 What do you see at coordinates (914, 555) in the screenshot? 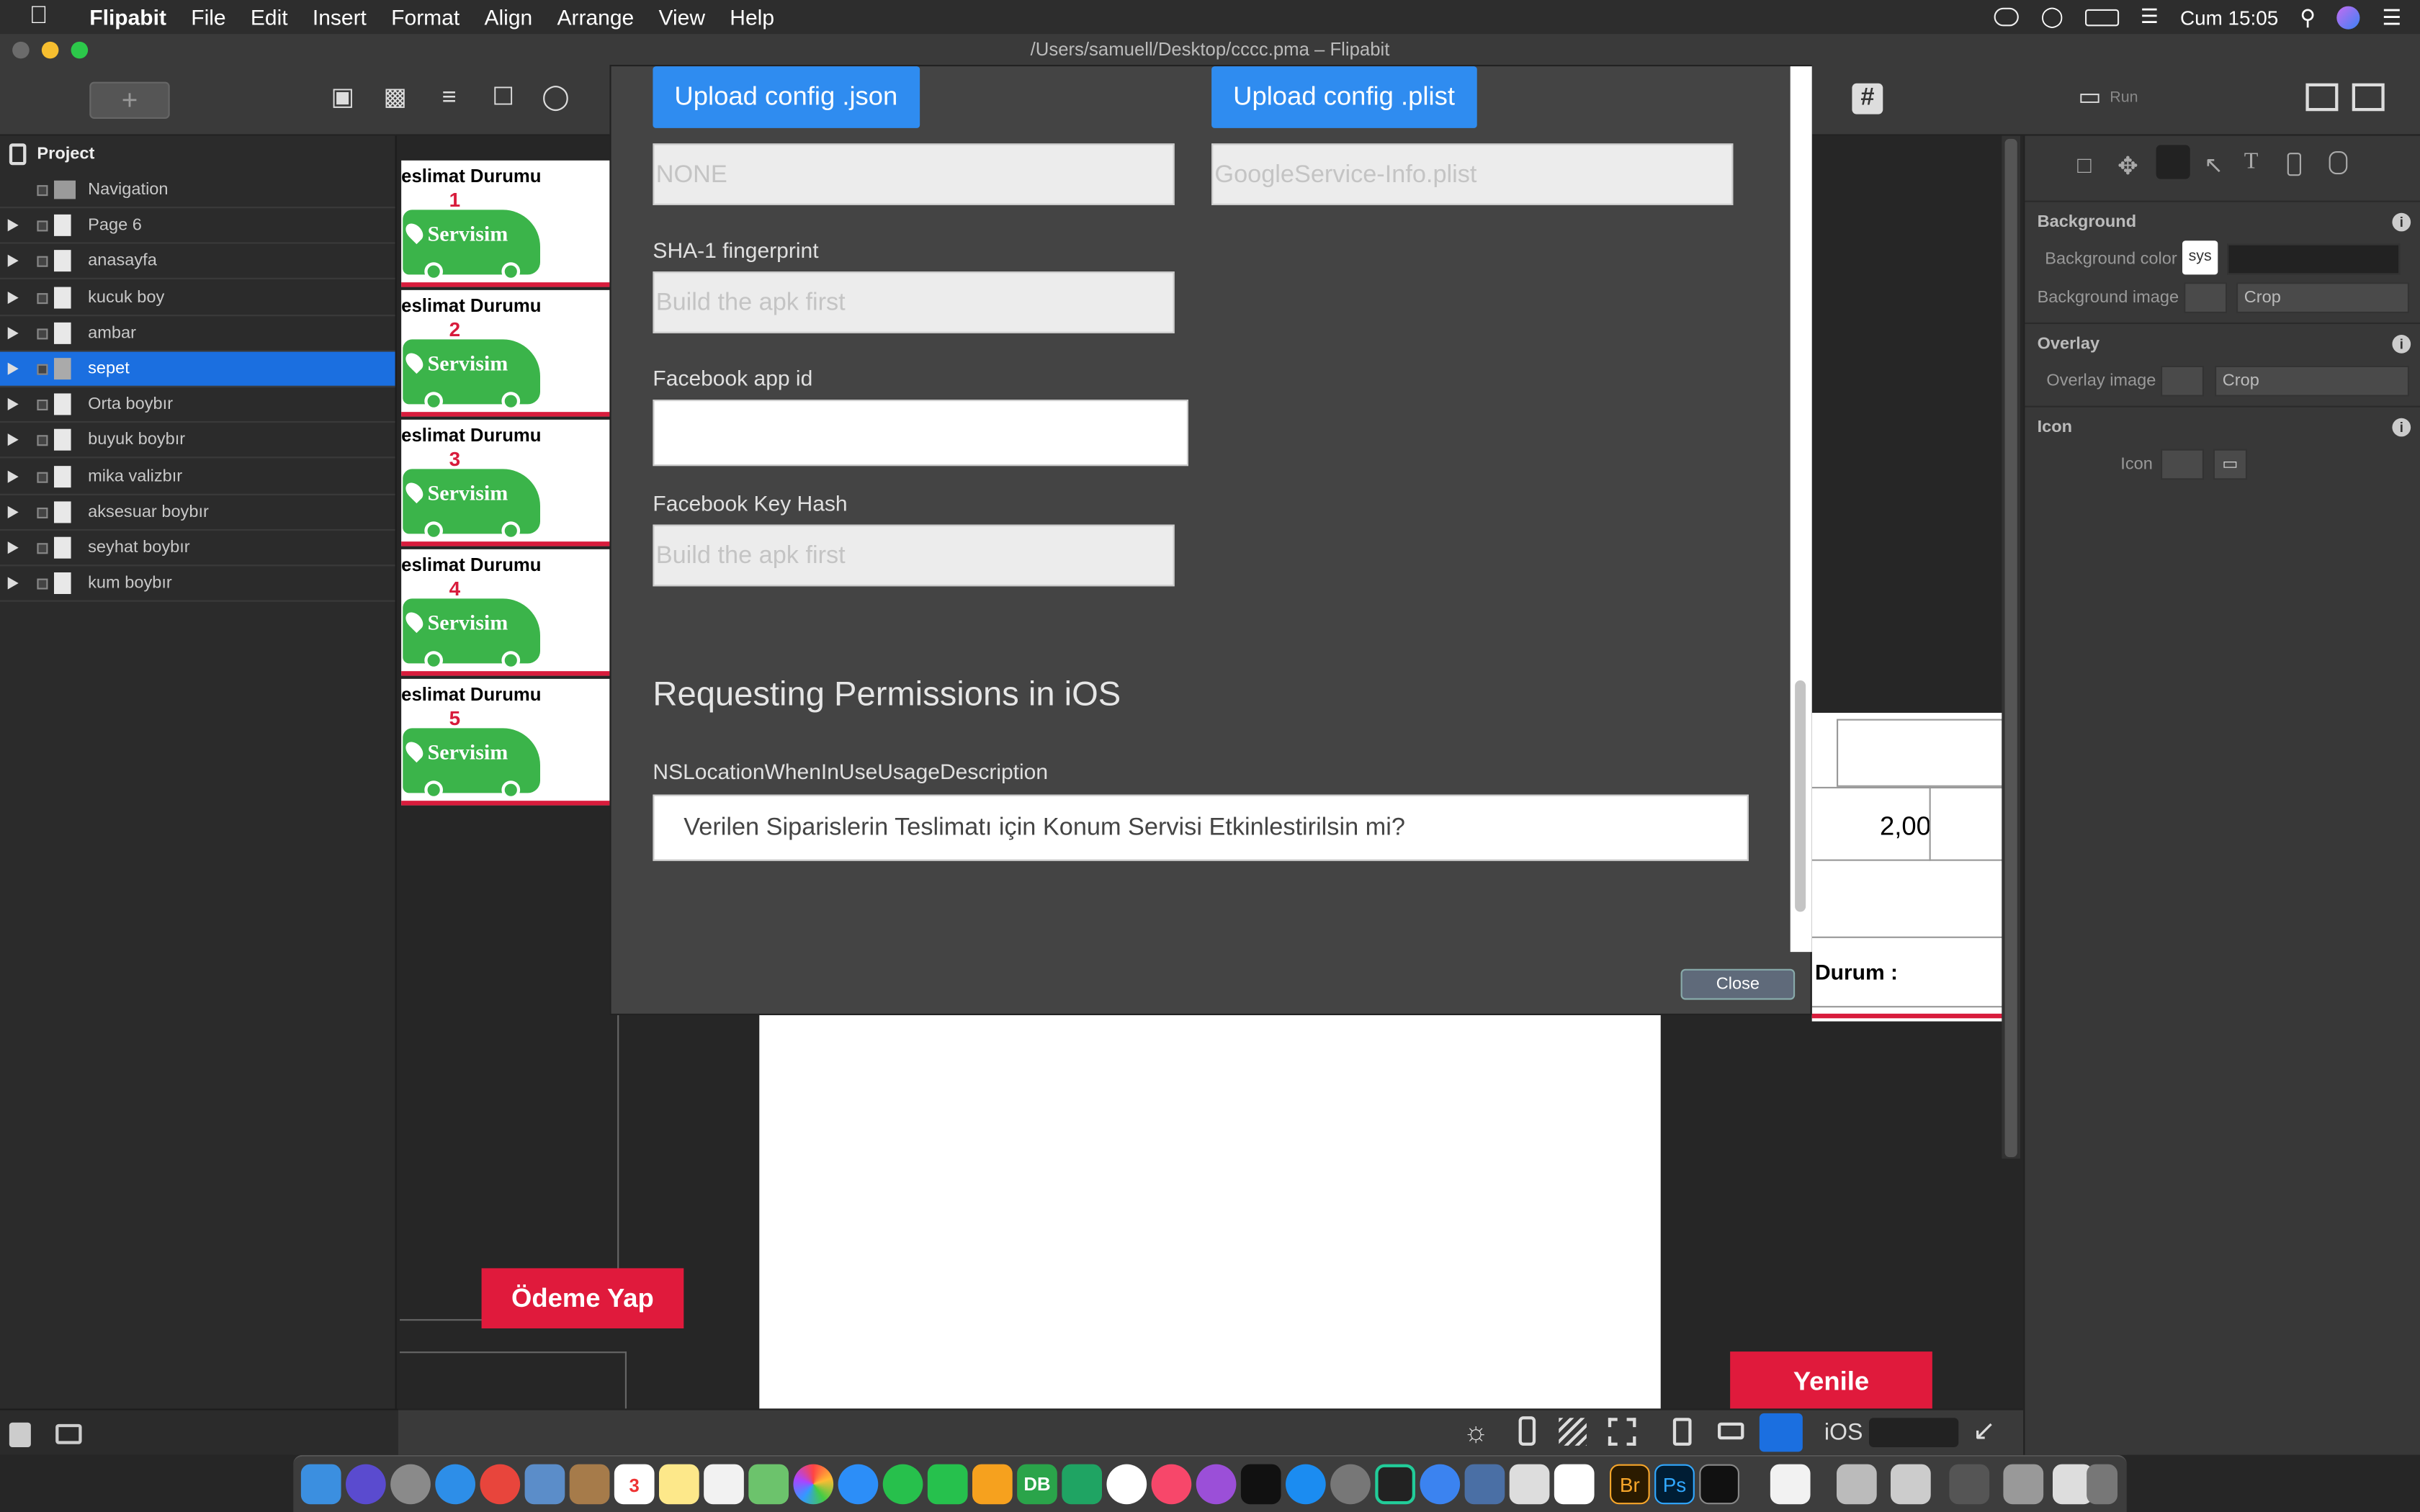
I see `facebook-key-hash-field: Build the apk first` at bounding box center [914, 555].